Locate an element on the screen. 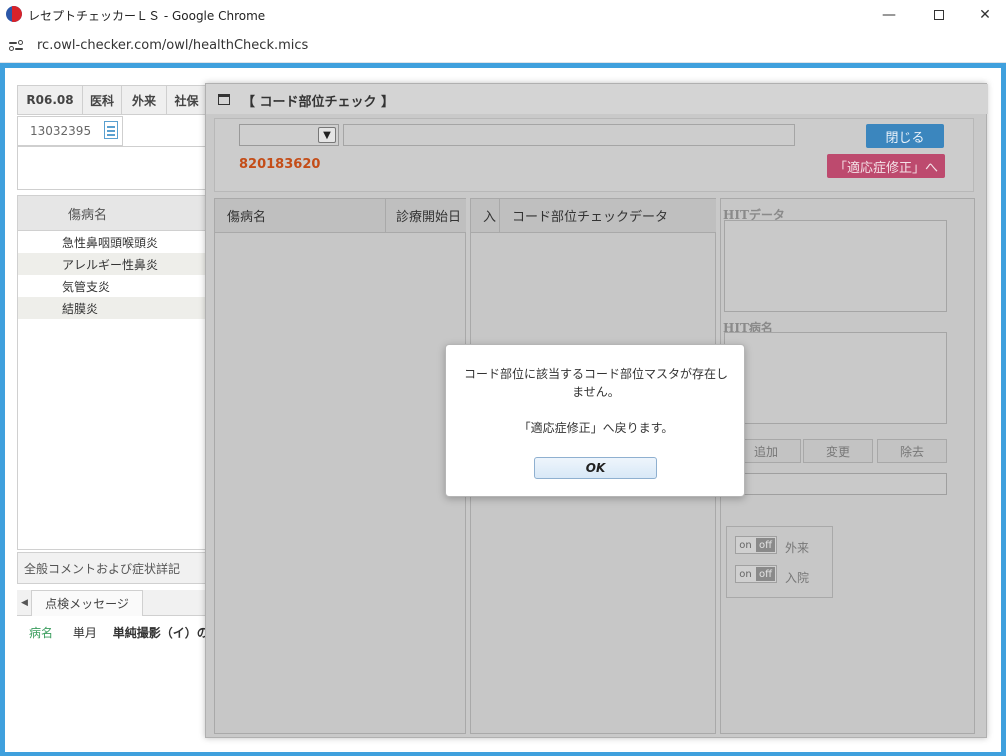 This screenshot has width=1006, height=756. column-header-start-date: 診療開始日 is located at coordinates (426, 216).